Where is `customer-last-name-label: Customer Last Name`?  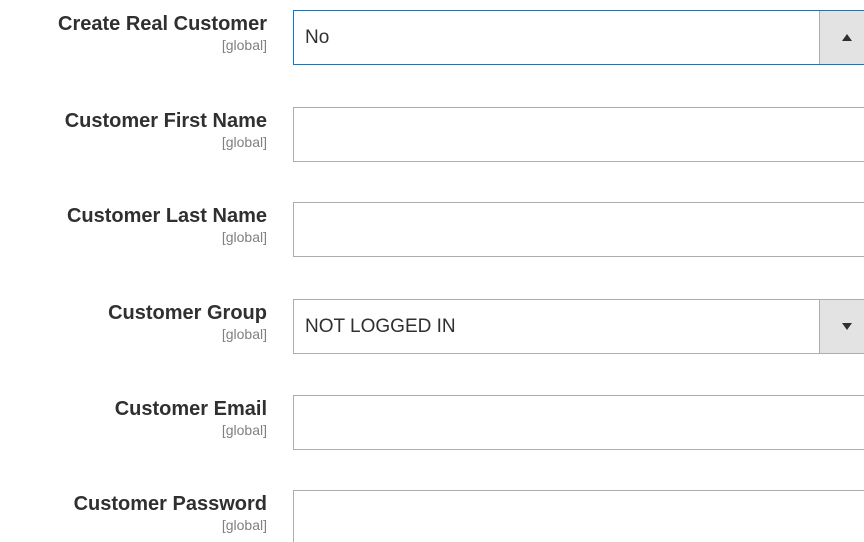 customer-last-name-label: Customer Last Name is located at coordinates (166, 216).